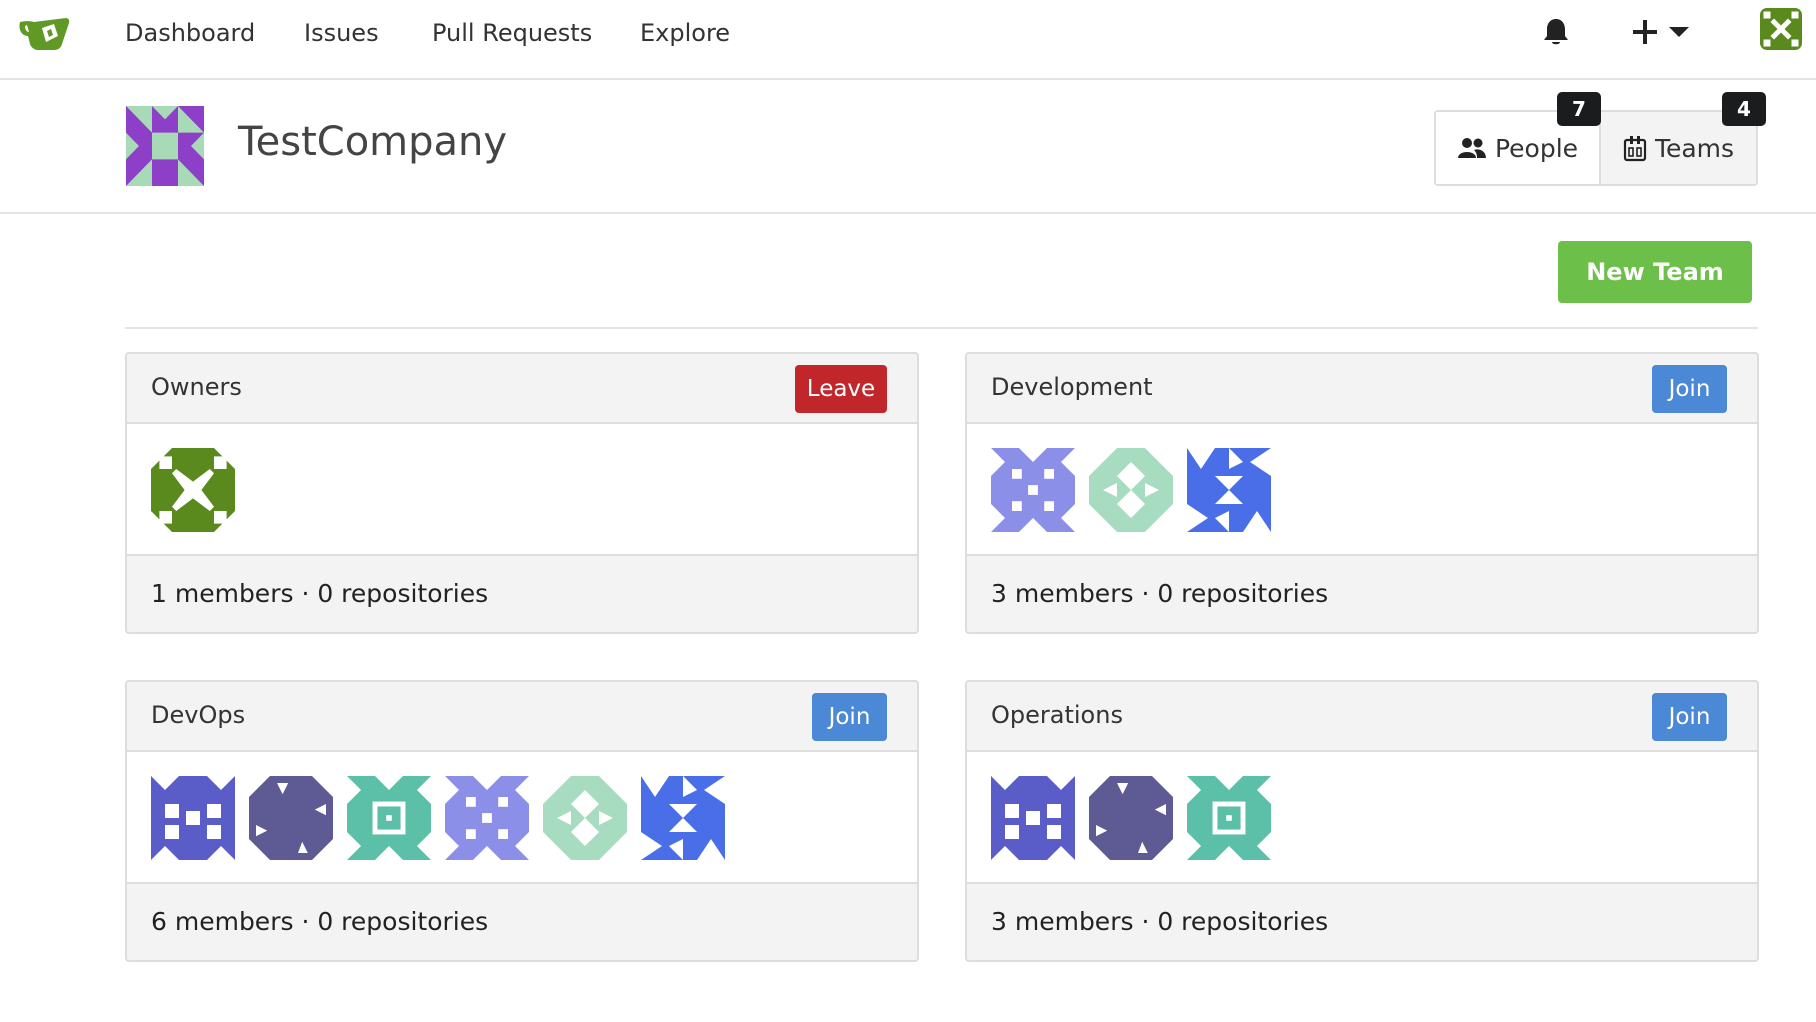 The height and width of the screenshot is (1022, 1816). Describe the element at coordinates (1536, 148) in the screenshot. I see `tab-people-label: People` at that location.